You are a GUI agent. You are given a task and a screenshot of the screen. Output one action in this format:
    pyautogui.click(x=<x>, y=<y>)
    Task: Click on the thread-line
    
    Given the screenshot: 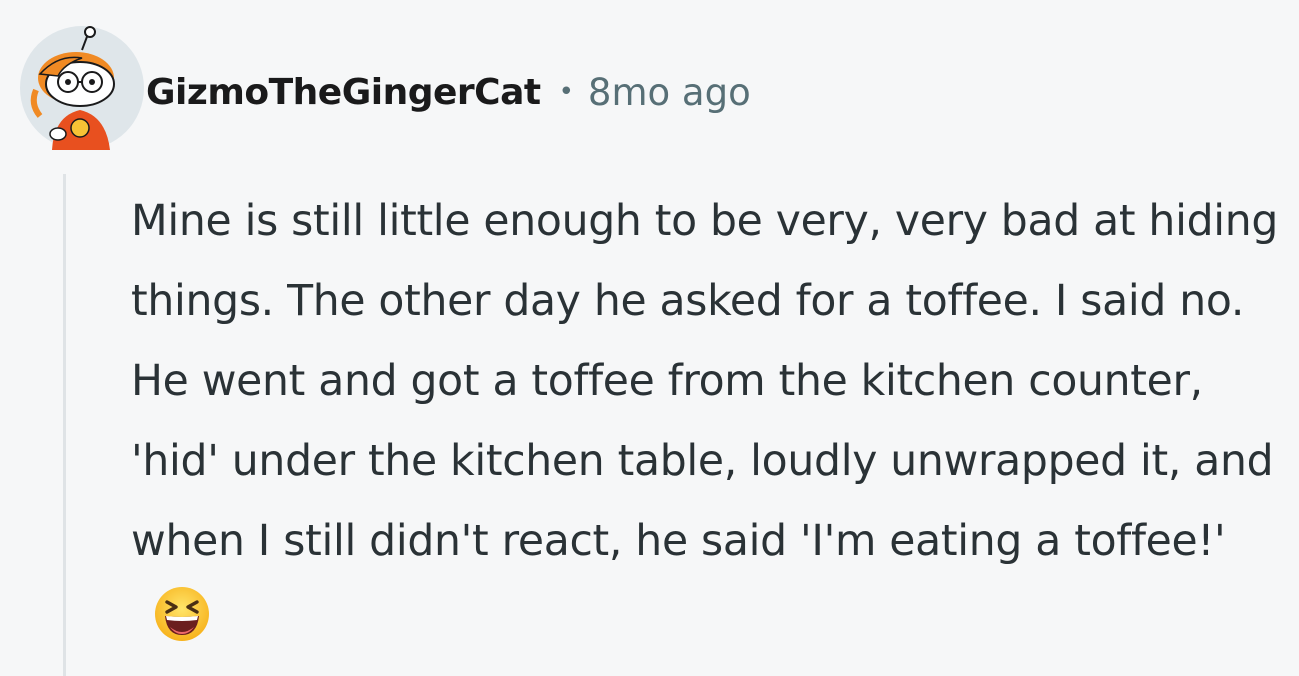 What is the action you would take?
    pyautogui.click(x=64, y=425)
    